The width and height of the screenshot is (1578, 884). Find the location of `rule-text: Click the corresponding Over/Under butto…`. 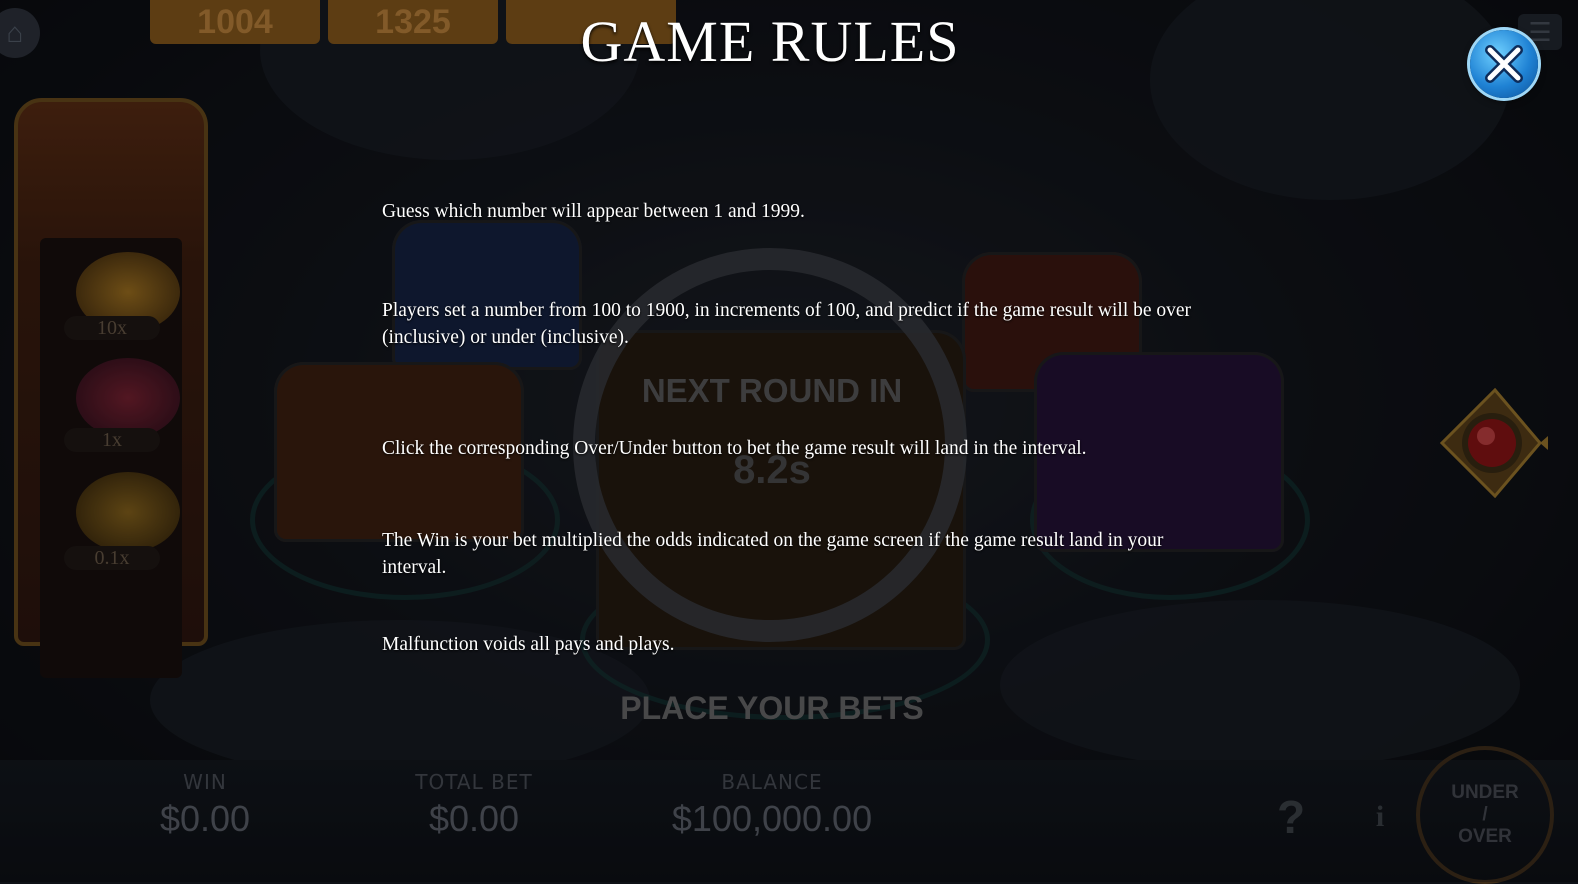

rule-text: Click the corresponding Over/Under butto… is located at coordinates (734, 448).